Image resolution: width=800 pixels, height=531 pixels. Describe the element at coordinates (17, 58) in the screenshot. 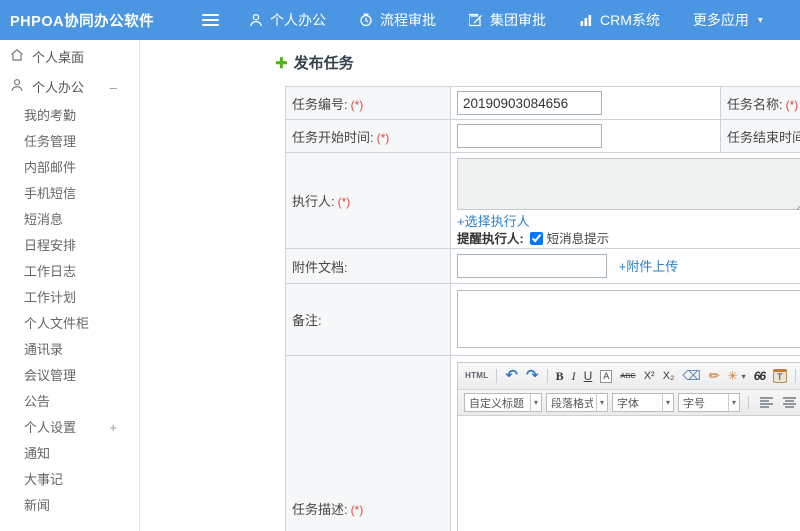

I see `home-icon` at that location.